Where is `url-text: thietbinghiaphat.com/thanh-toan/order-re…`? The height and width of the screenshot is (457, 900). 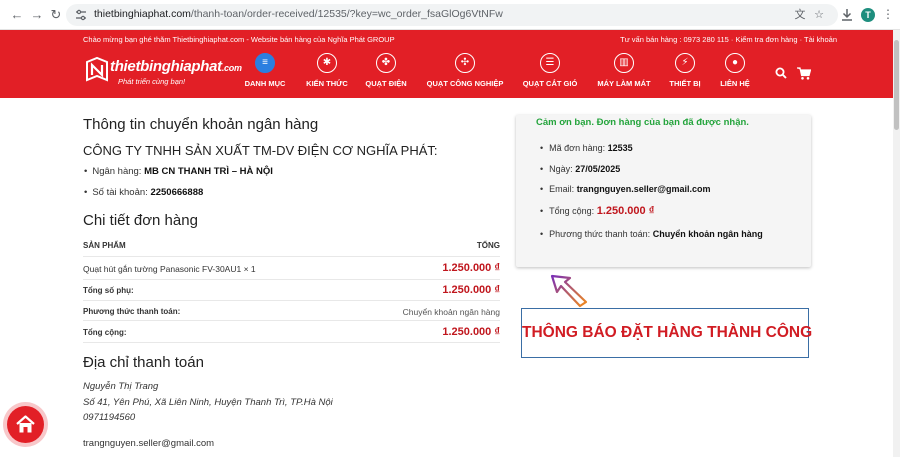 url-text: thietbinghiaphat.com/thanh-toan/order-re… is located at coordinates (298, 14).